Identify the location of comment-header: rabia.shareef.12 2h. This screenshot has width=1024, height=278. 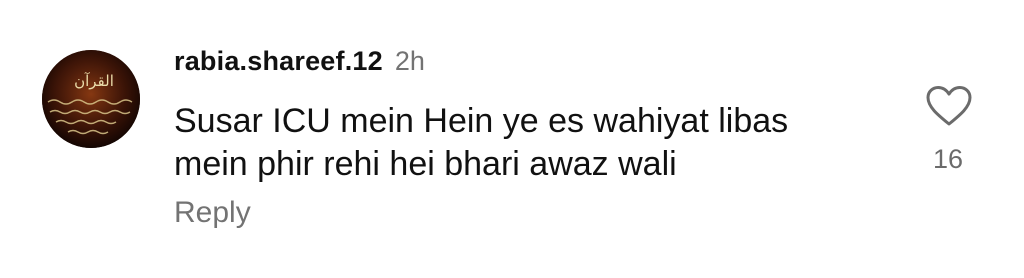
(299, 64).